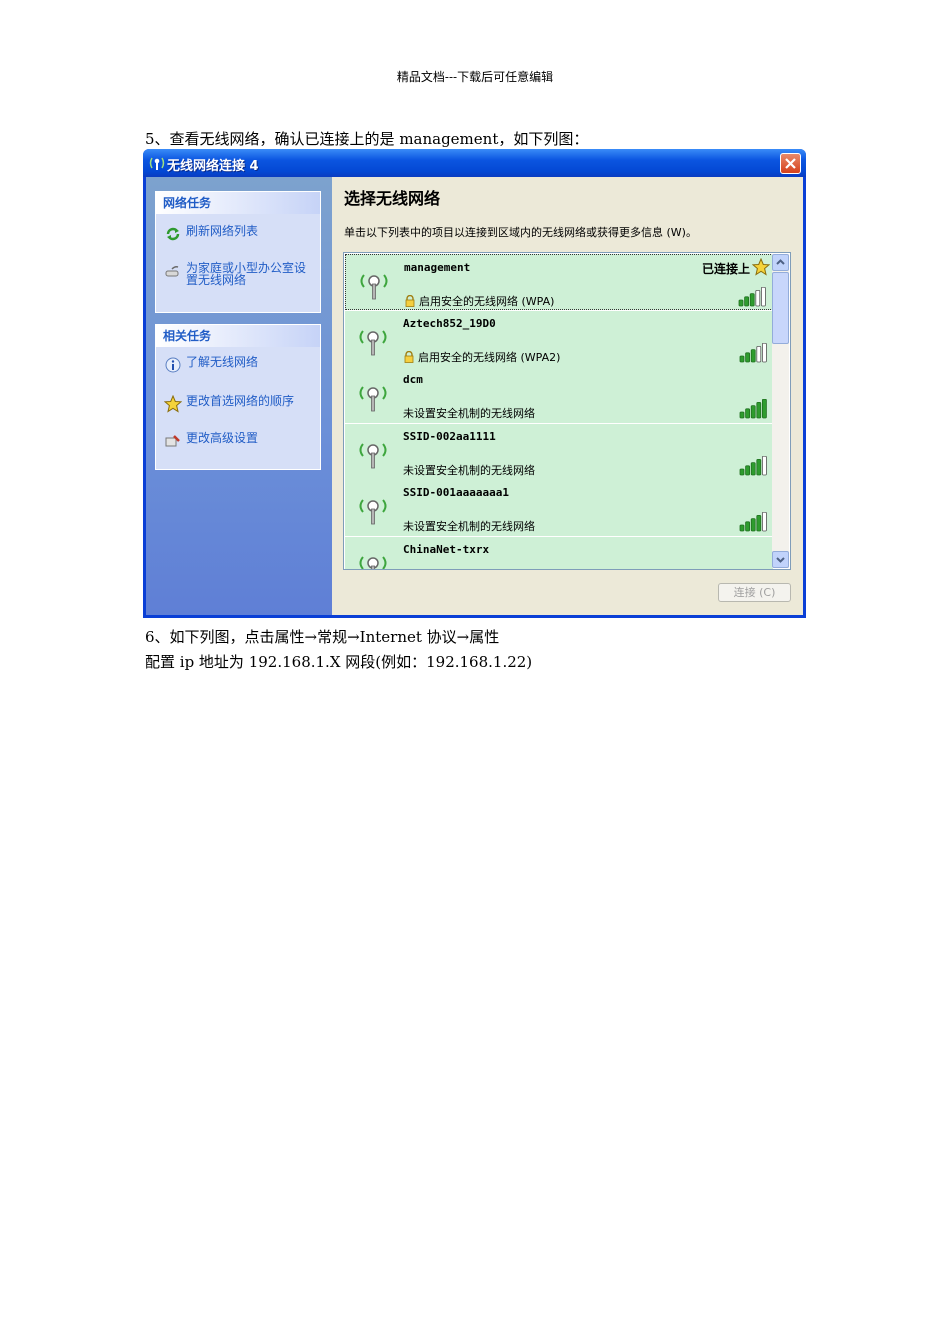 Image resolution: width=950 pixels, height=1344 pixels. Describe the element at coordinates (437, 267) in the screenshot. I see `network-ssid: management` at that location.